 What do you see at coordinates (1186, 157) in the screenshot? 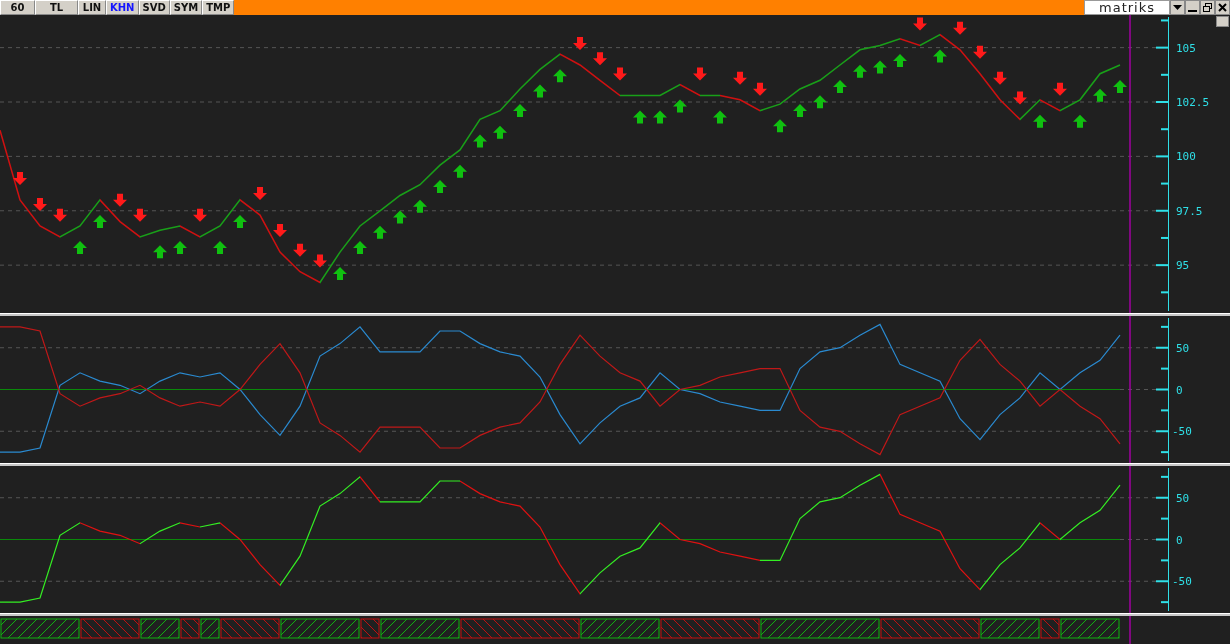
I see `axis-label: 100` at bounding box center [1186, 157].